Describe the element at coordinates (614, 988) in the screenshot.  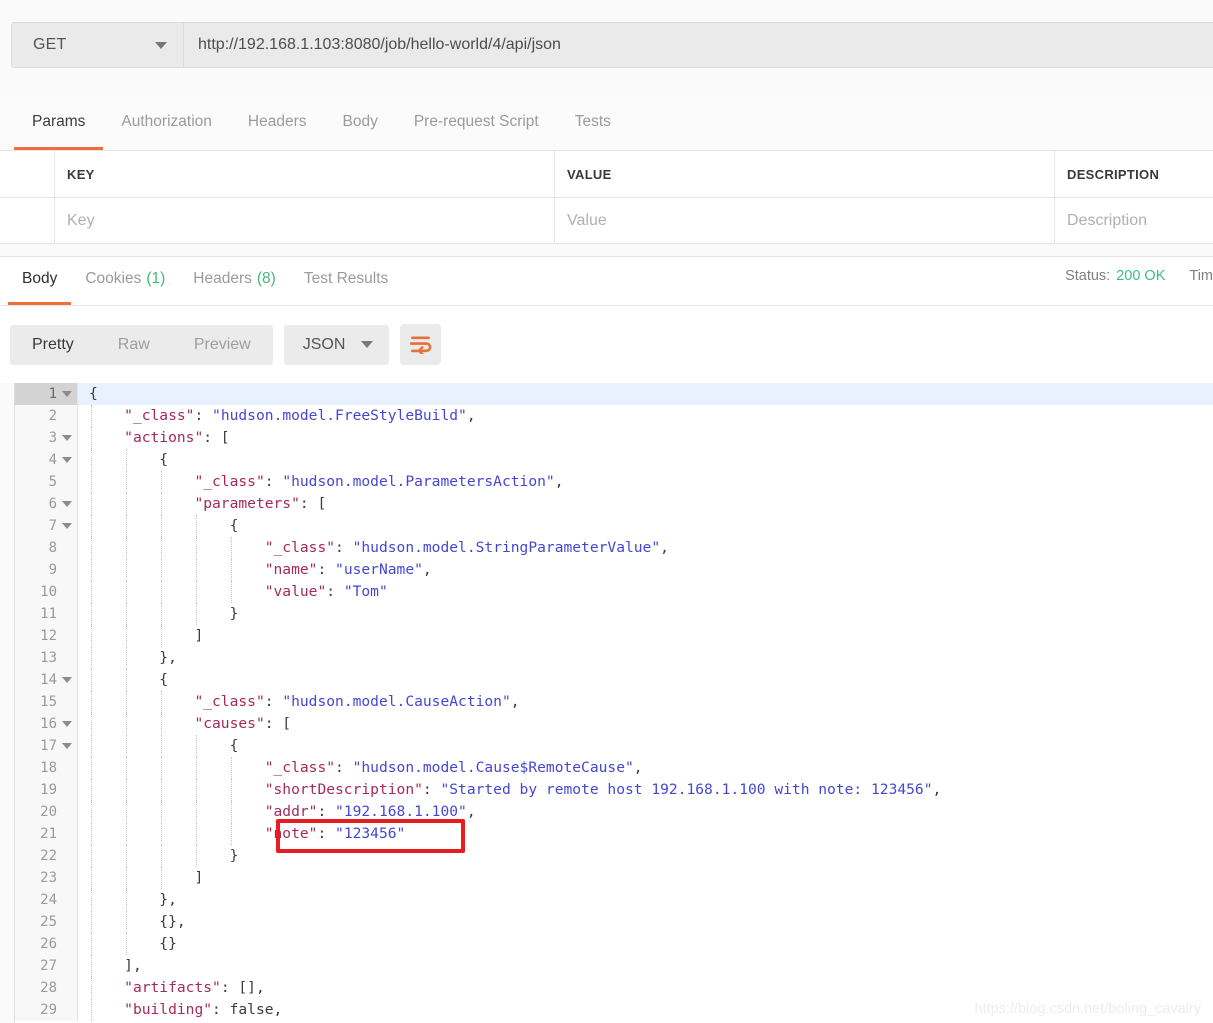
I see `code-line: 28 "artifacts": [],` at that location.